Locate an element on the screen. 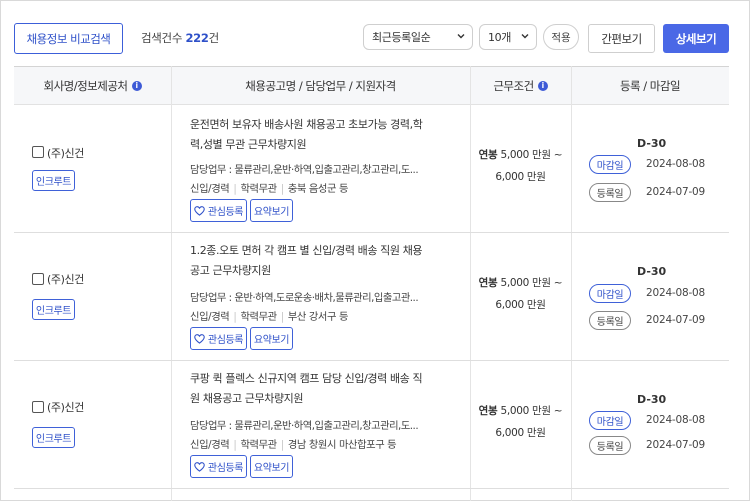  location-text: 부산 강서구 등 is located at coordinates (318, 317).